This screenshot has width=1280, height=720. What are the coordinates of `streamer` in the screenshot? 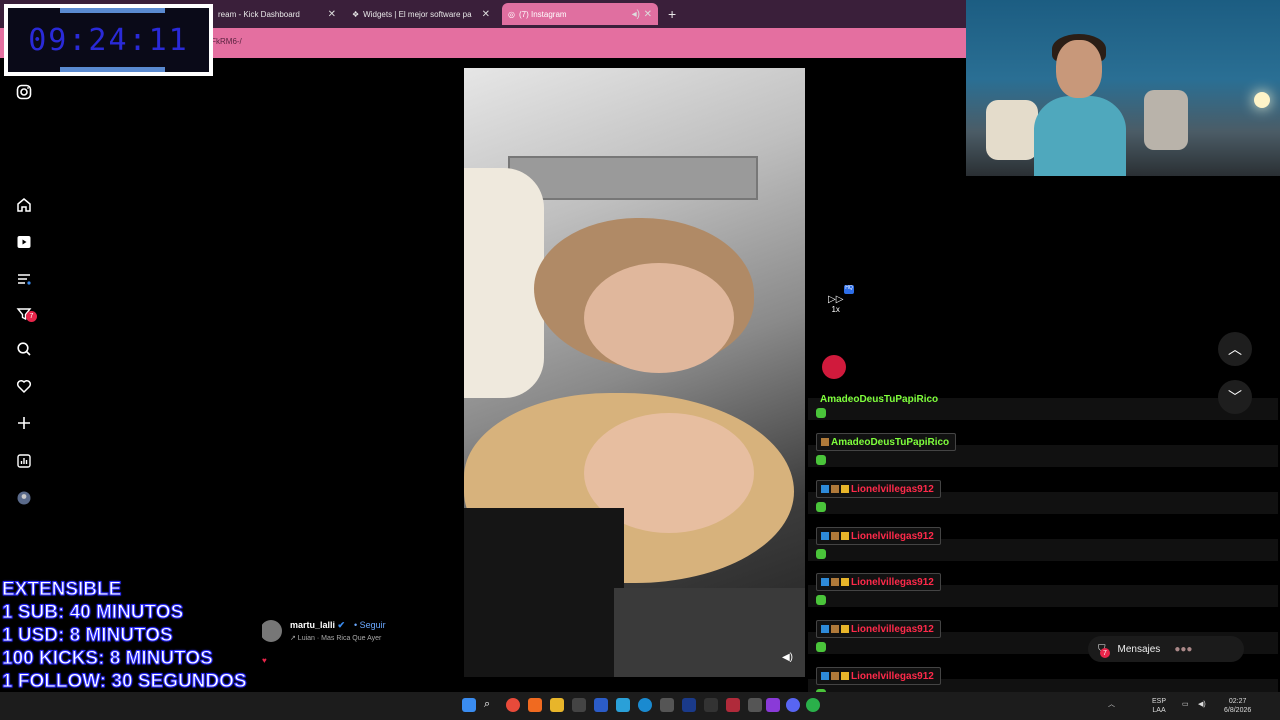 It's located at (1080, 105).